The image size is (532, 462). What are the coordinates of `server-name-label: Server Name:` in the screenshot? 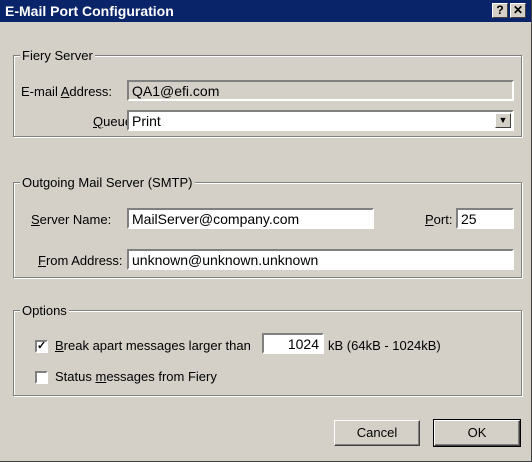 It's located at (71, 219).